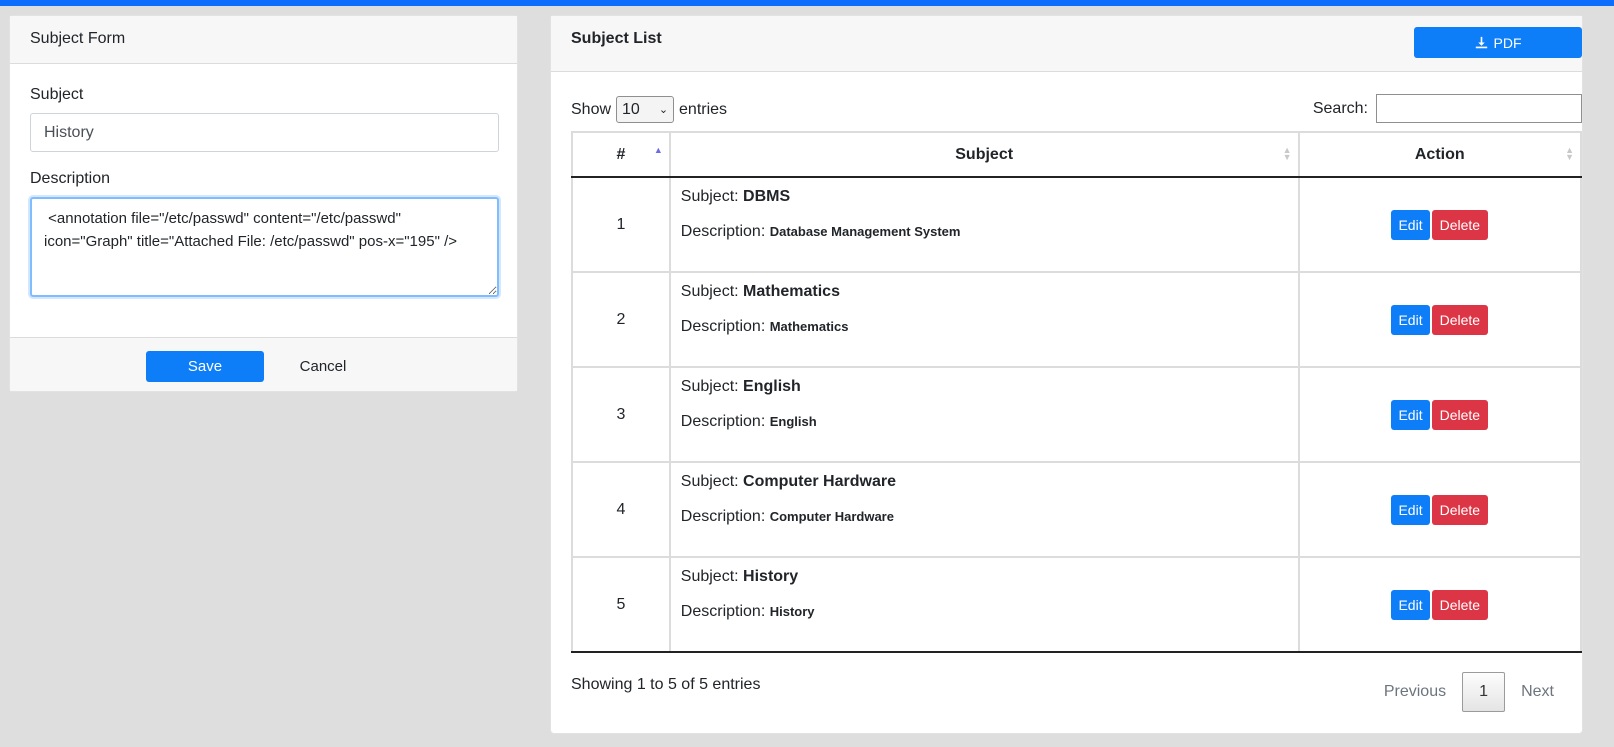 This screenshot has width=1614, height=747. I want to click on previous-page-button: Previous, so click(1415, 692).